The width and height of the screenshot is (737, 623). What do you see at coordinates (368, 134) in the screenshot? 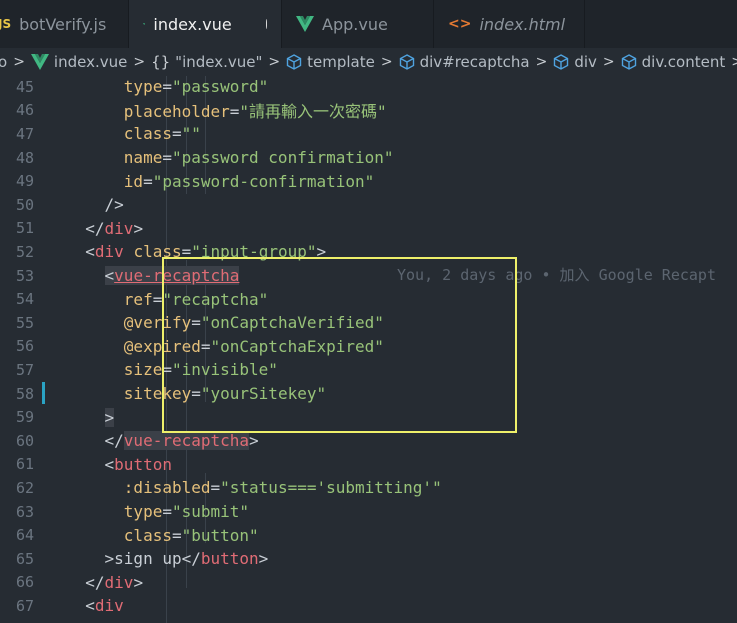
I see `code-line: 47 class=""` at bounding box center [368, 134].